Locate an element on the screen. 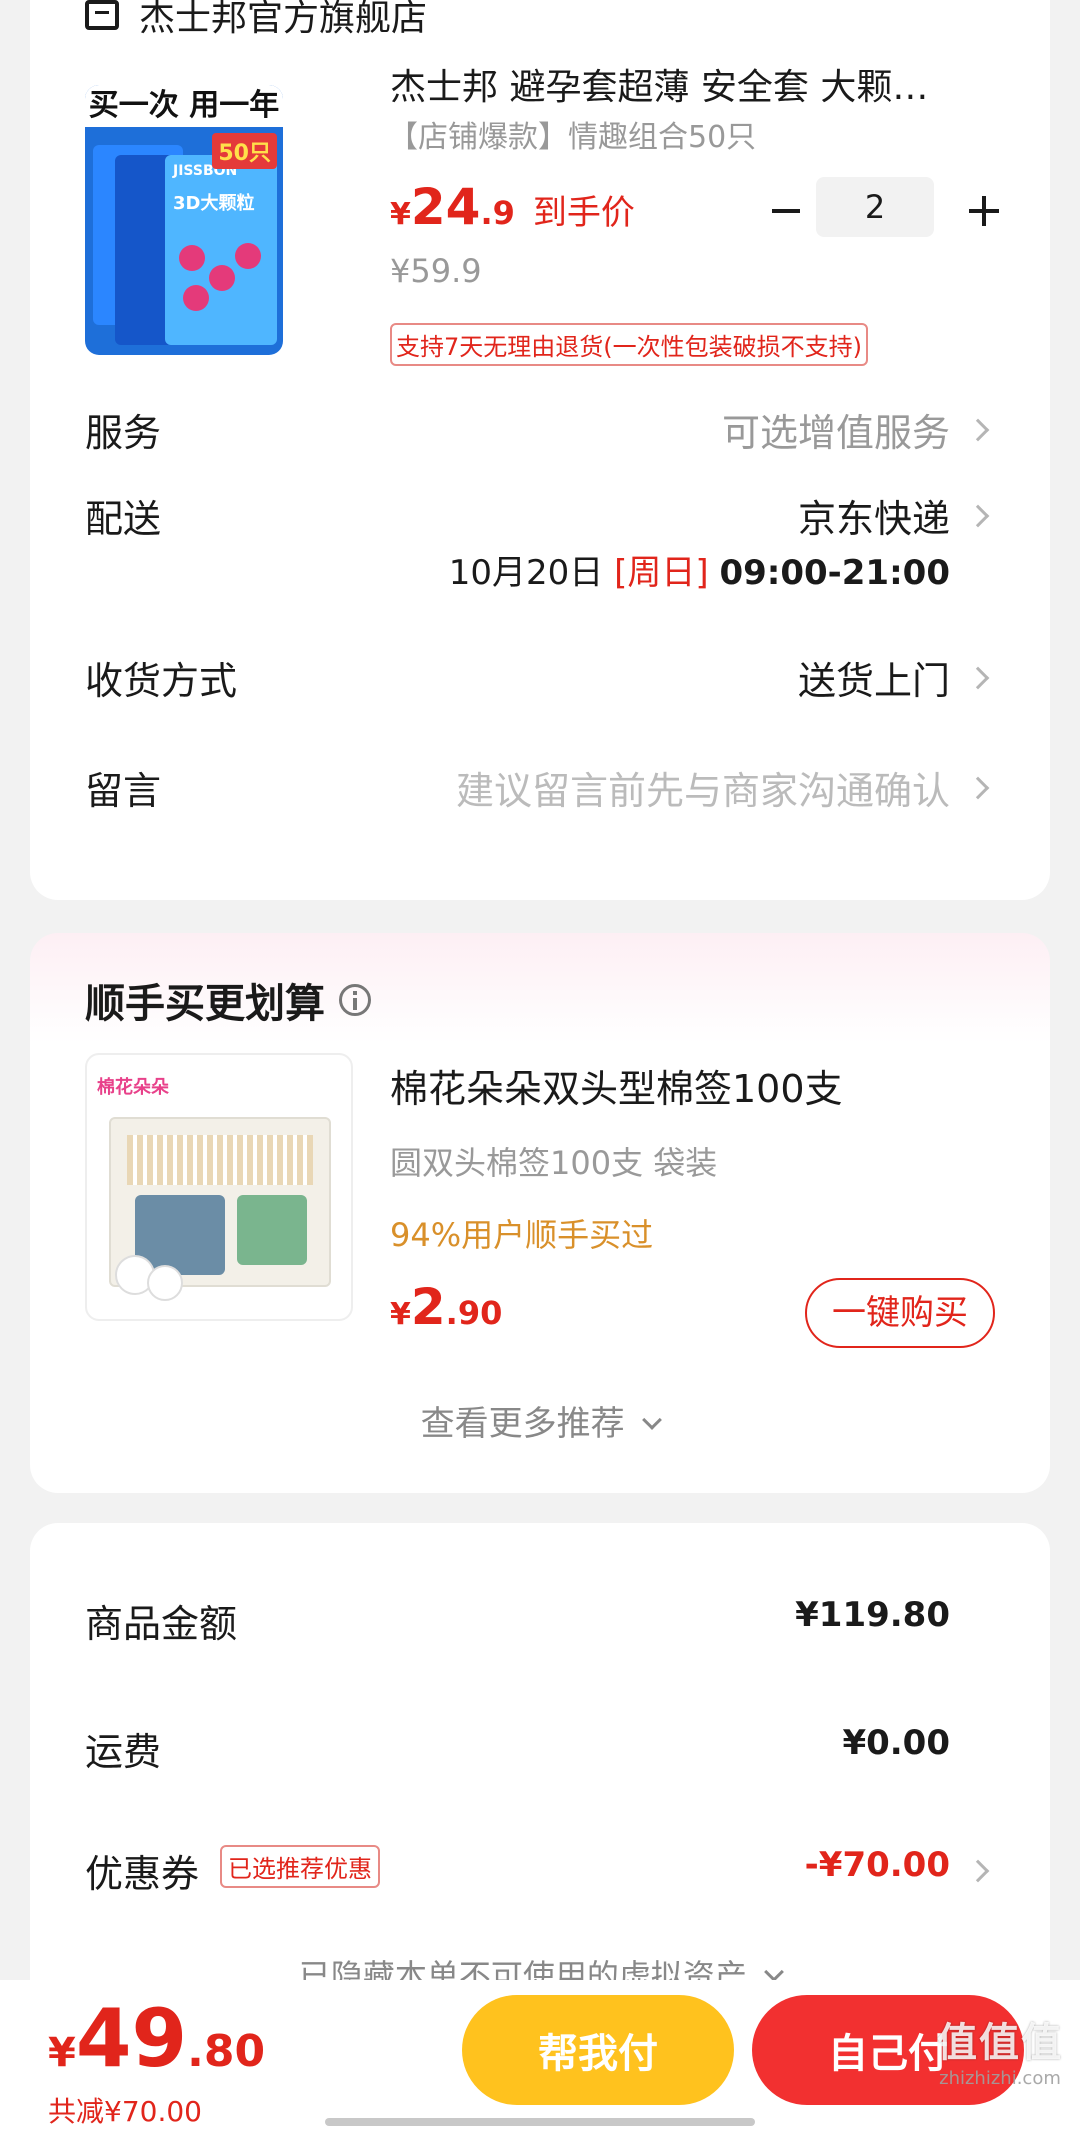 This screenshot has width=1080, height=2129. one-click-buy-button: 一键购买 is located at coordinates (900, 1313).